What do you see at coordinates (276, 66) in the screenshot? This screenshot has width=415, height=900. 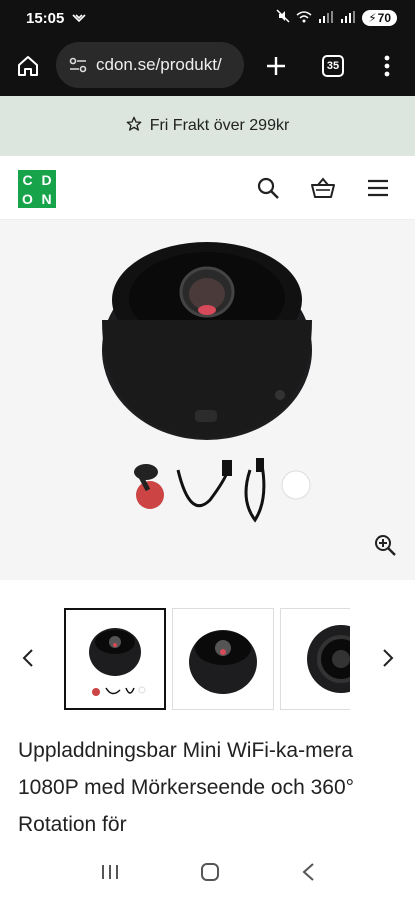 I see `new-tab-icon` at bounding box center [276, 66].